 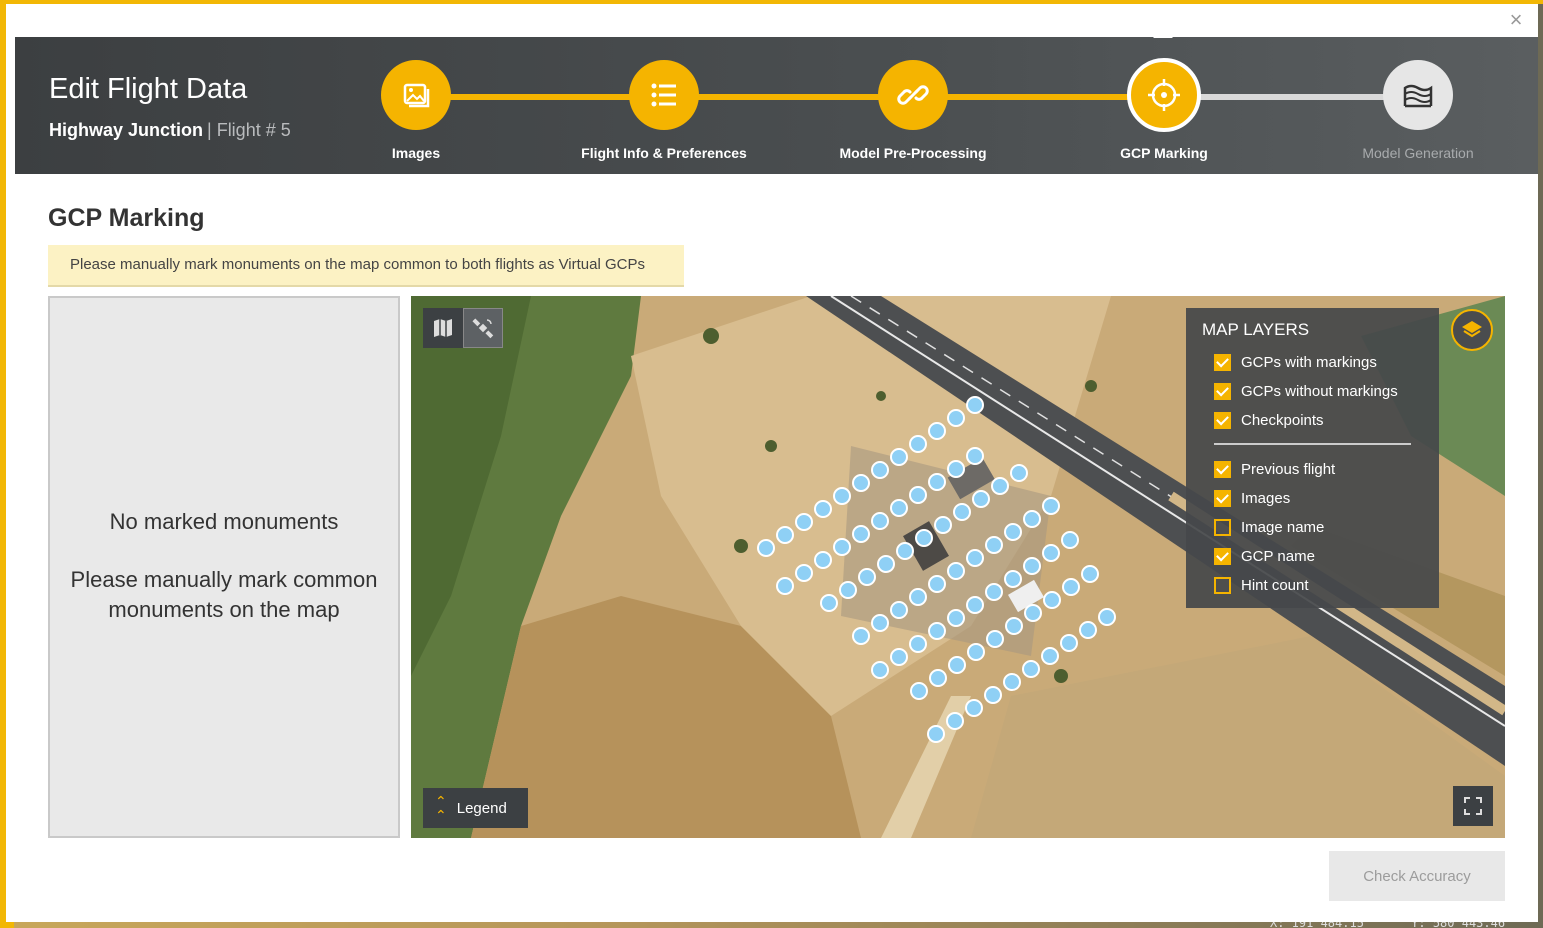 I want to click on layer-toggle: Image name, so click(x=1312, y=527).